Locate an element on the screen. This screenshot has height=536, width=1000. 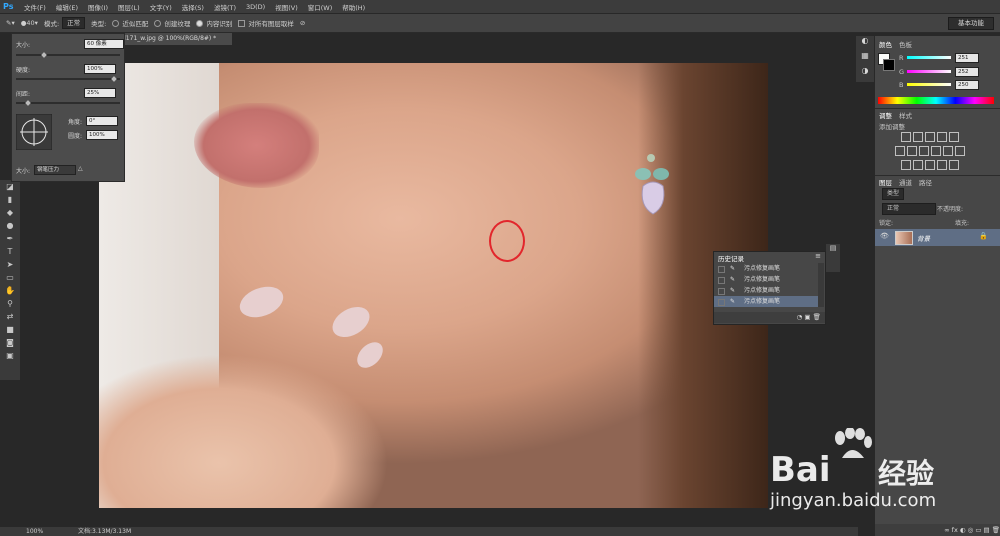
menu-help: 帮助(H) is located at coordinates (353, 7).